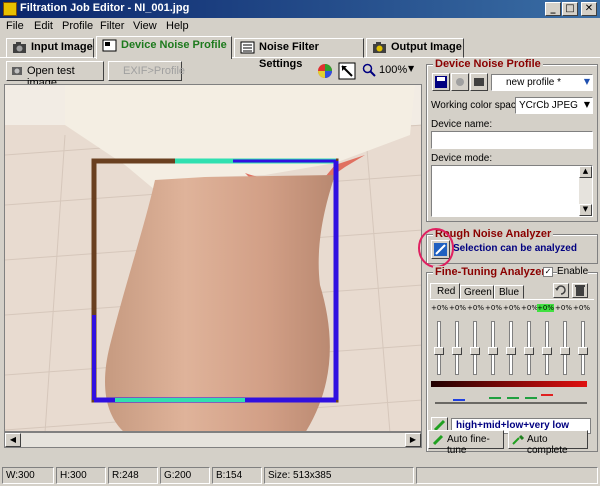 This screenshot has width=600, height=486. Describe the element at coordinates (515, 248) in the screenshot. I see `analyzer-message: Selection can be analyzed` at that location.